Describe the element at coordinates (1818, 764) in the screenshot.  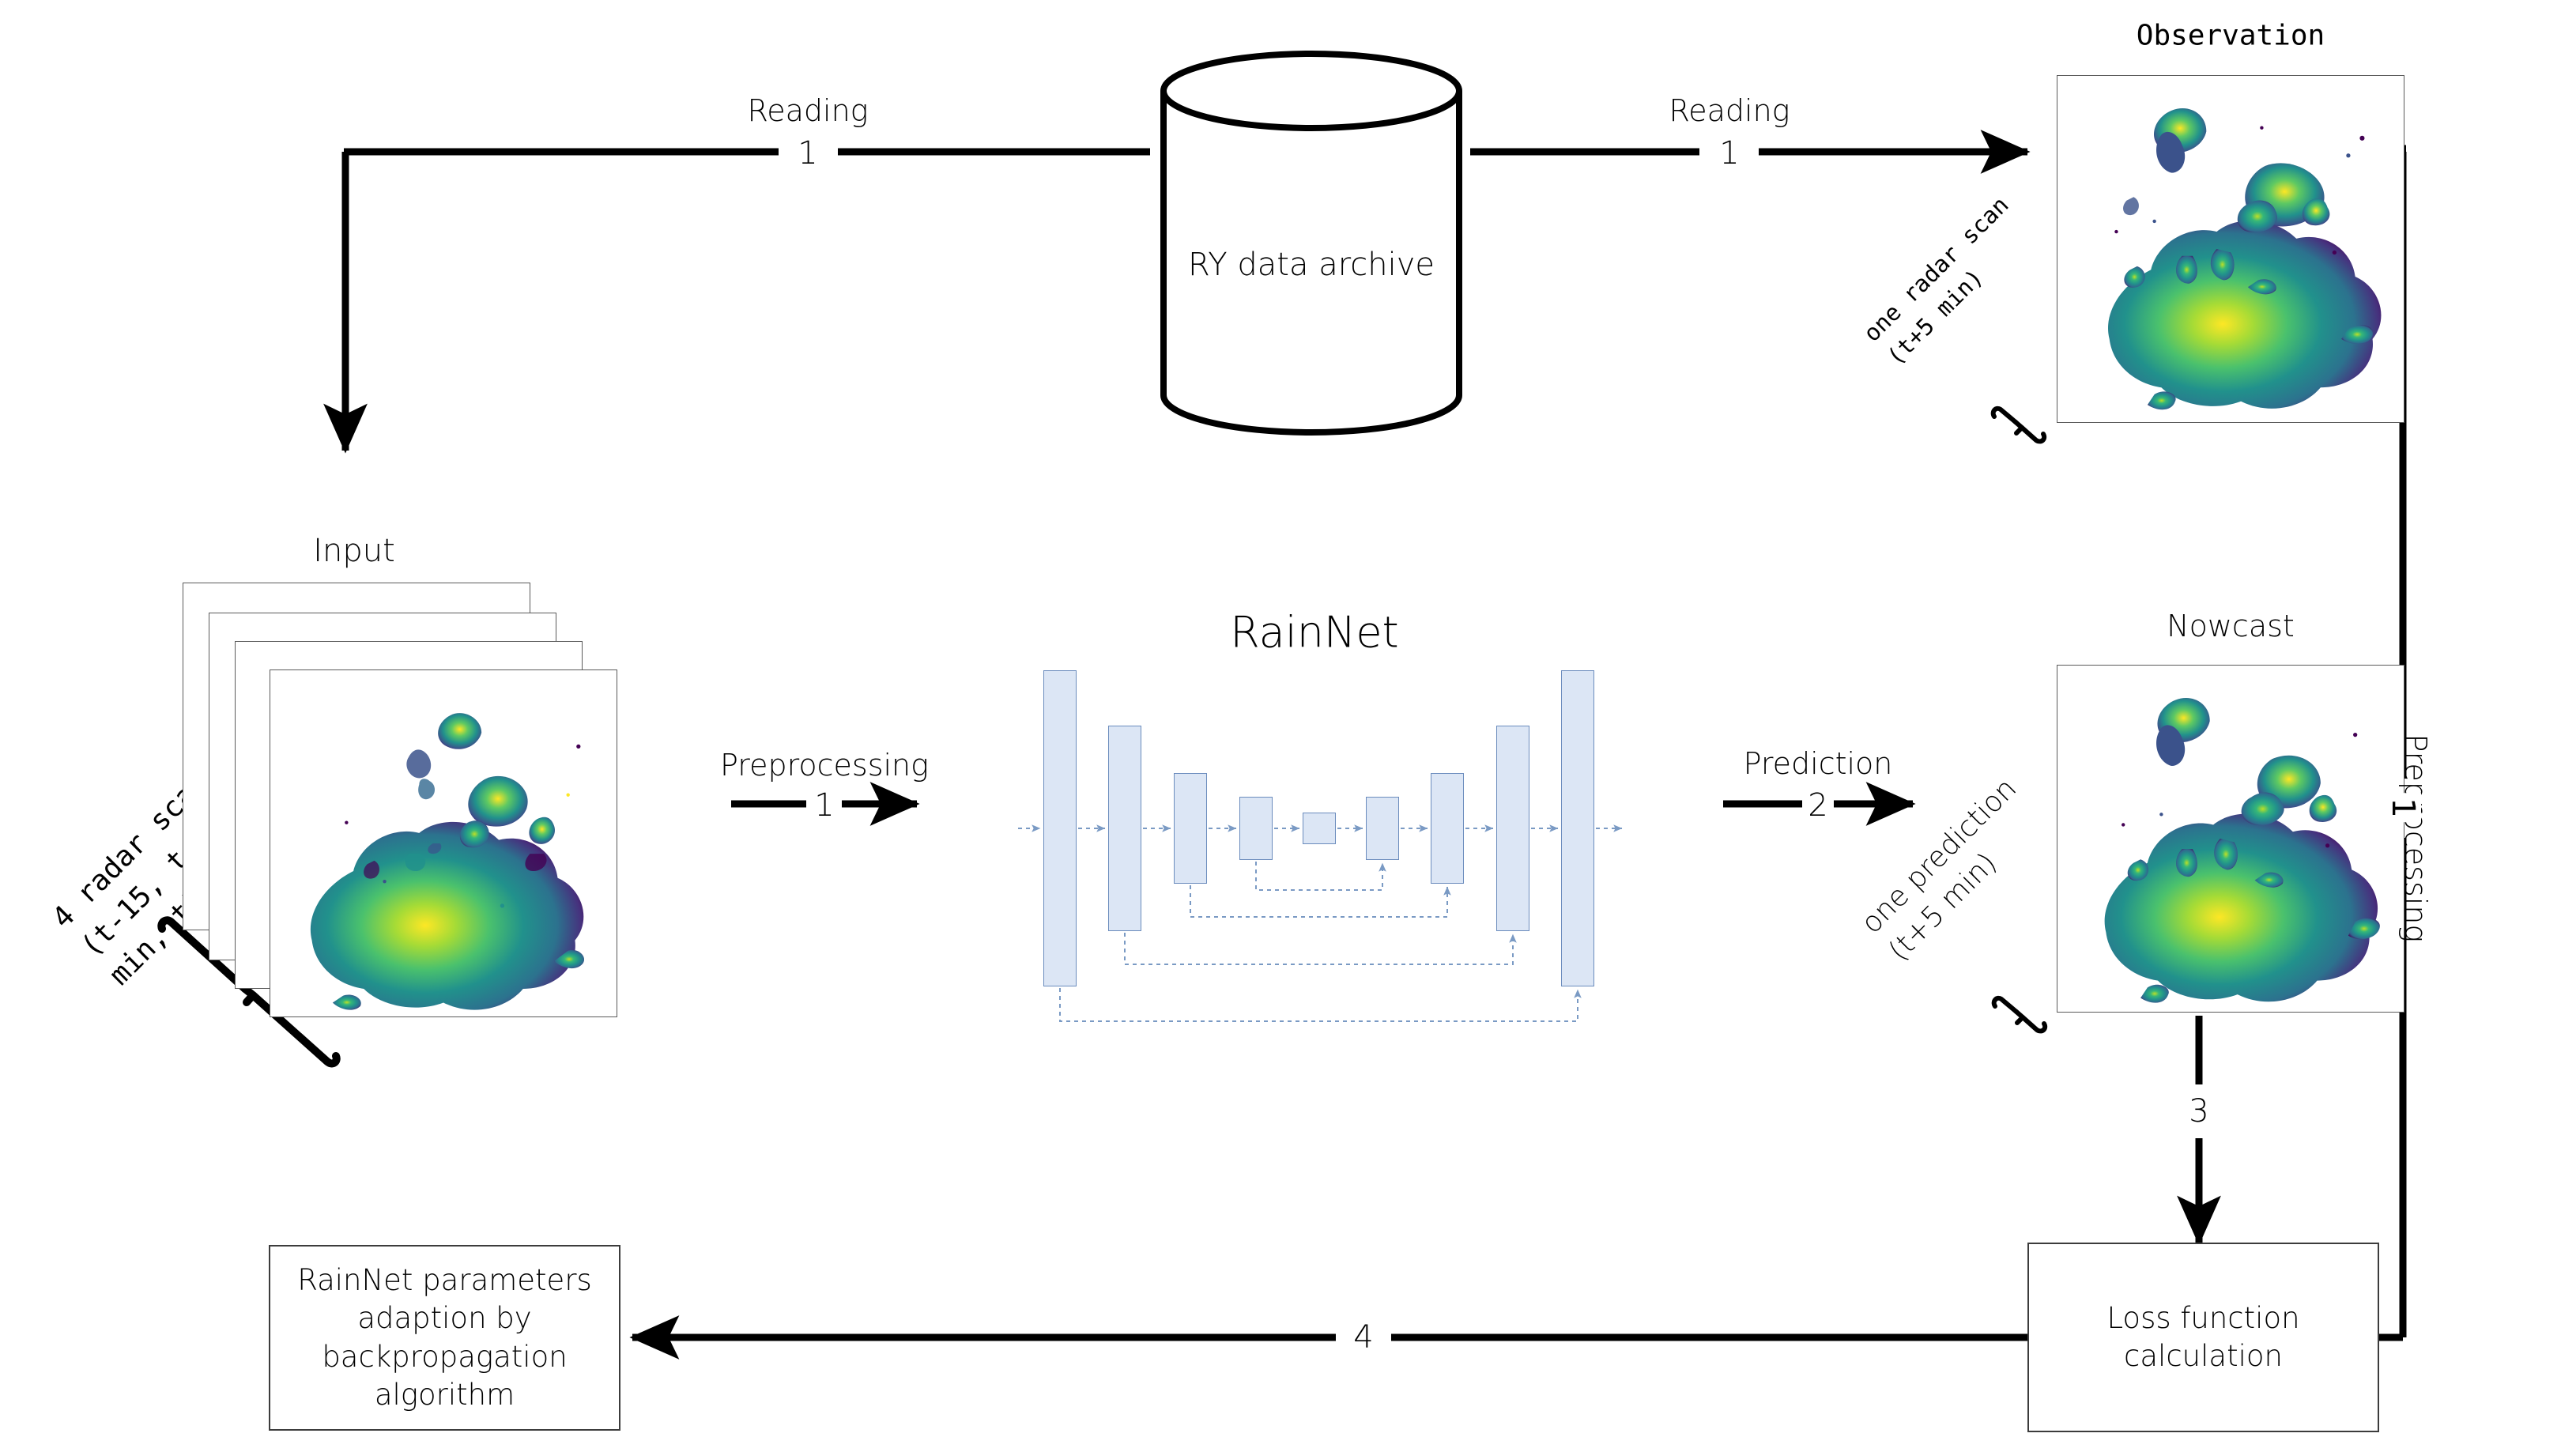
I see `arrow-label-prediction: Prediction` at that location.